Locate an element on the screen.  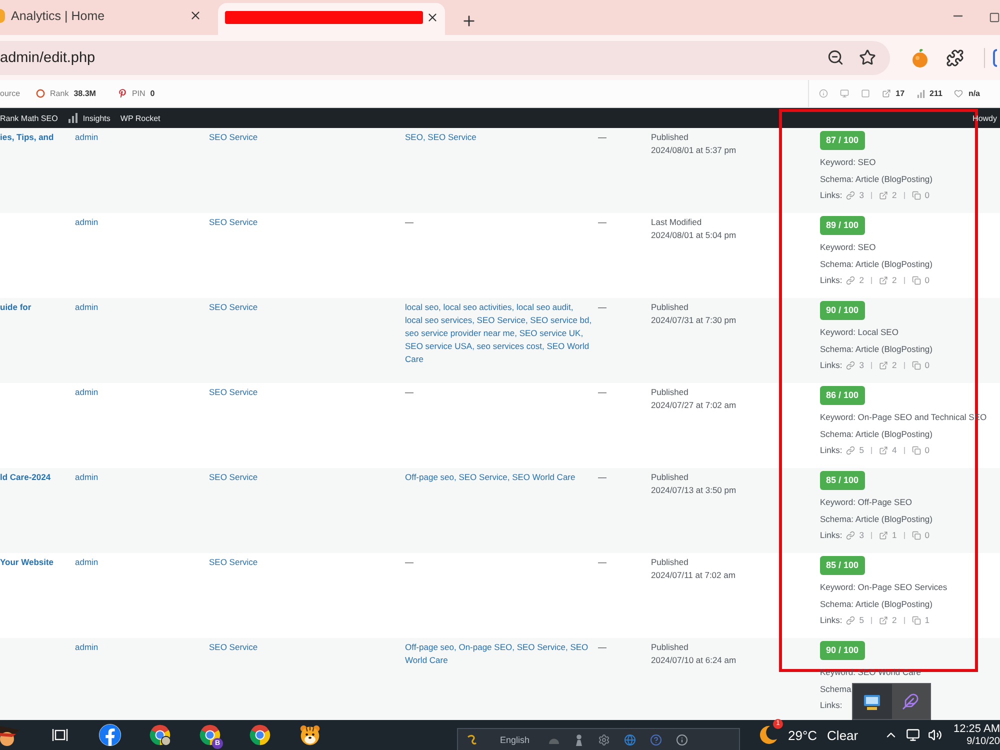
post-title-link: Your Website is located at coordinates (27, 562).